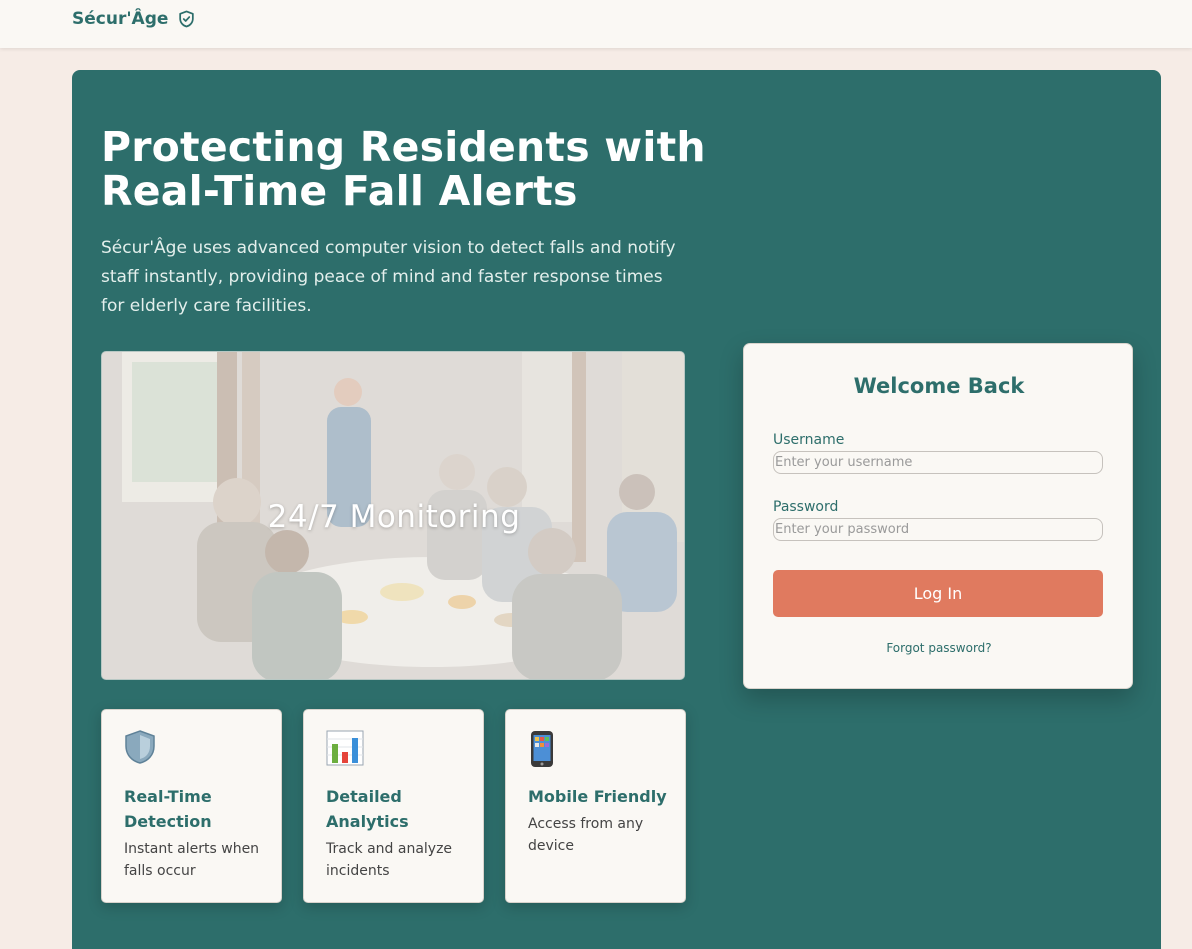 This screenshot has width=1192, height=949. Describe the element at coordinates (806, 507) in the screenshot. I see `password-label: Password` at that location.